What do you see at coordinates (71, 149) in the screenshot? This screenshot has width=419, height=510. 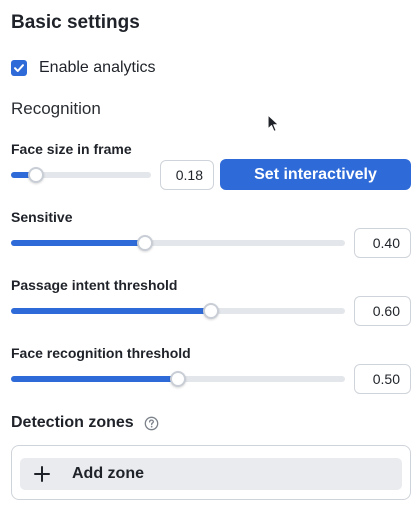 I see `face-size-label: Face size in frame` at bounding box center [71, 149].